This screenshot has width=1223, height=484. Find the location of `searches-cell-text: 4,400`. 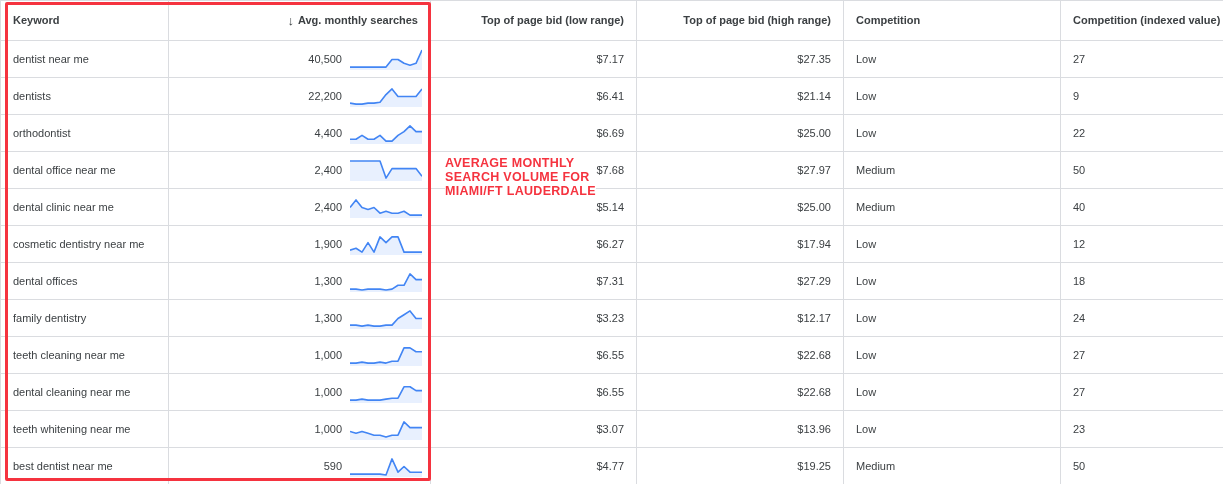

searches-cell-text: 4,400 is located at coordinates (328, 133).